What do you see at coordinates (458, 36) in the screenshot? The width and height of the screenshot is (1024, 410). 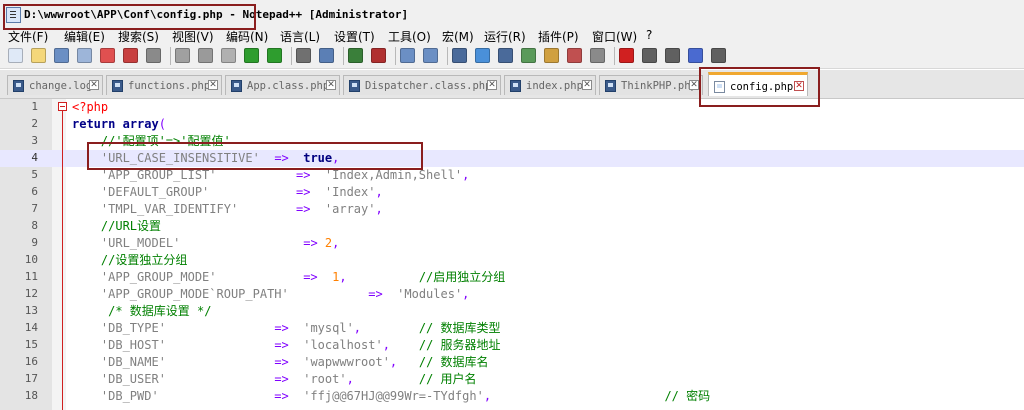 I see `menu-macro: 宏(M)` at bounding box center [458, 36].